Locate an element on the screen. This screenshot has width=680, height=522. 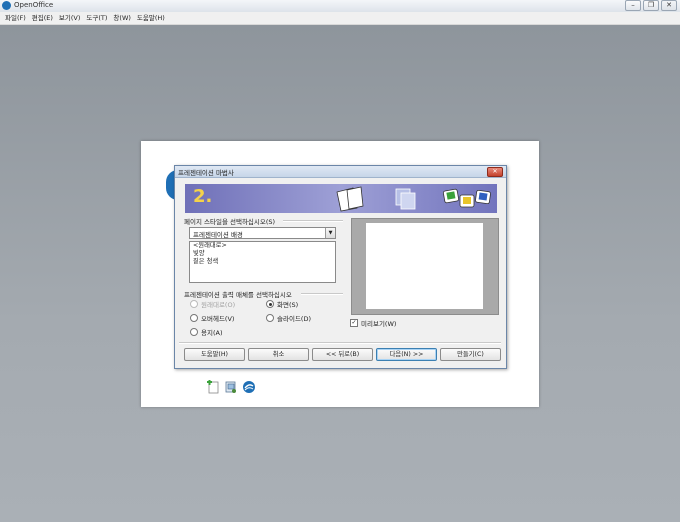
minimize-icon: – is located at coordinates (633, 5).